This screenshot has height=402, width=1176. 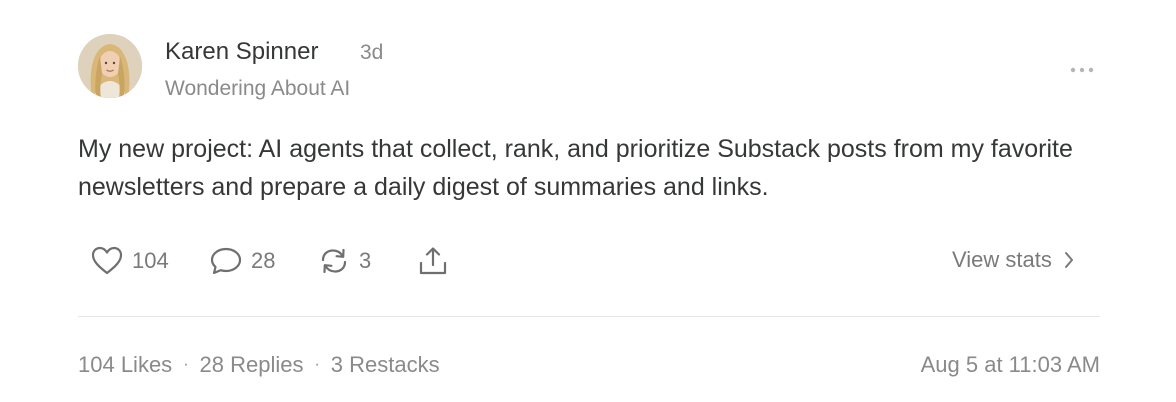 I want to click on view-stats-link: View stats, so click(x=1013, y=260).